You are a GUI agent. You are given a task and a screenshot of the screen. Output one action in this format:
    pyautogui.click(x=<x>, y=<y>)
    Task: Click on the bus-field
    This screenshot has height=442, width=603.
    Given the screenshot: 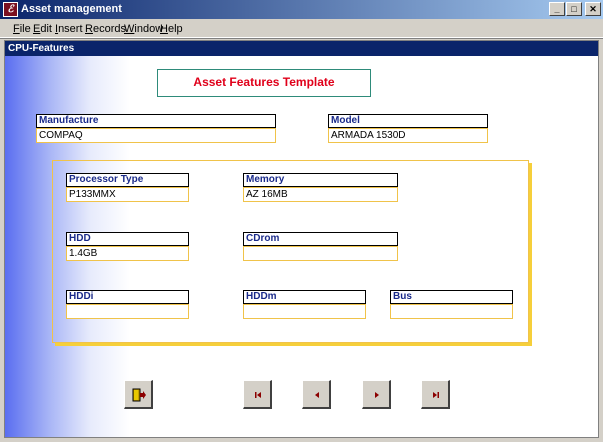 What is the action you would take?
    pyautogui.click(x=451, y=311)
    